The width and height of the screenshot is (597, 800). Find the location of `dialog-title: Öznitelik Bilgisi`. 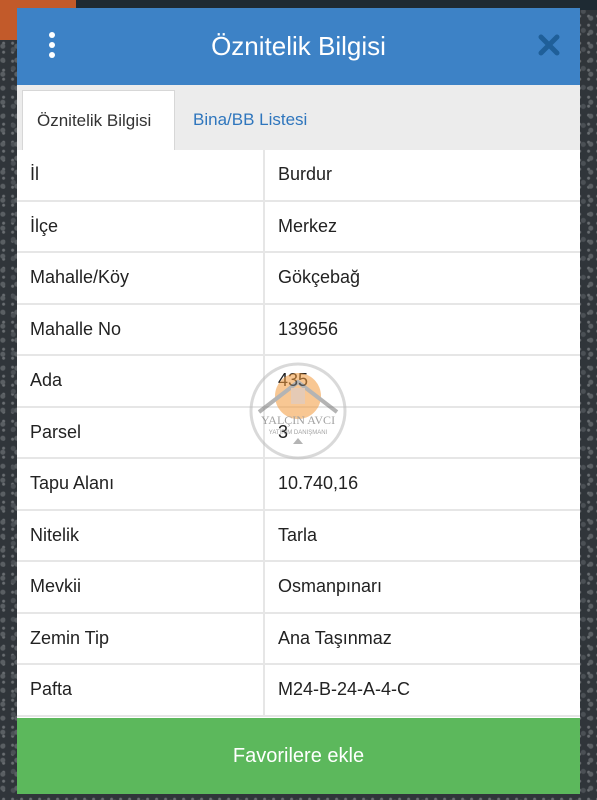

dialog-title: Öznitelik Bilgisi is located at coordinates (298, 46).